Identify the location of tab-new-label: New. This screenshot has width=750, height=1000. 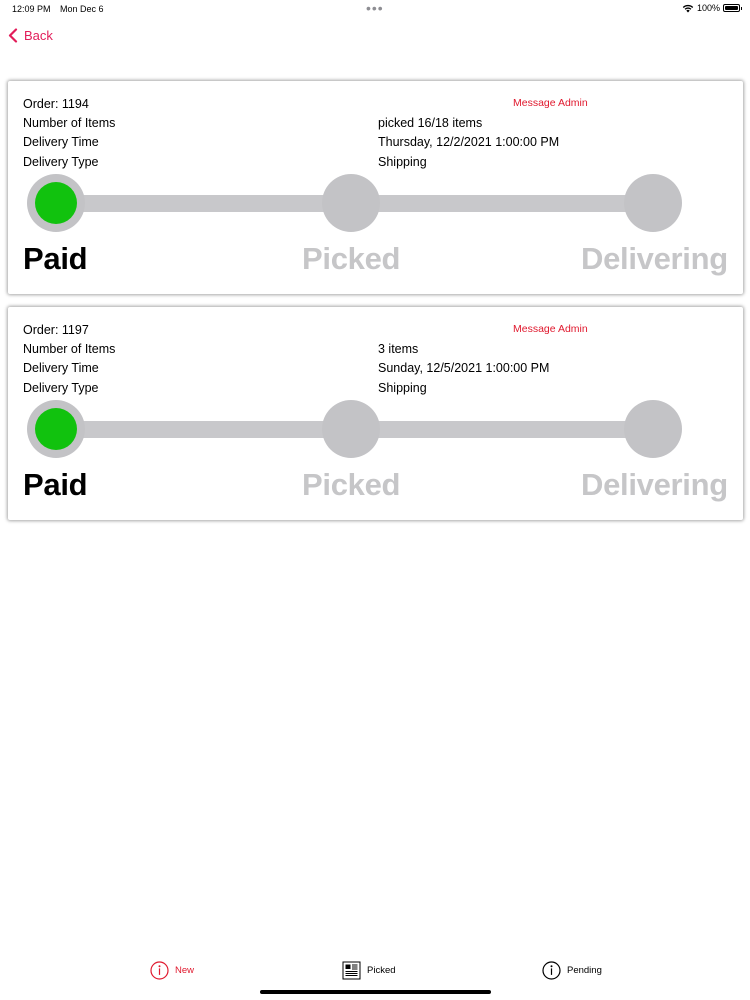
(185, 970).